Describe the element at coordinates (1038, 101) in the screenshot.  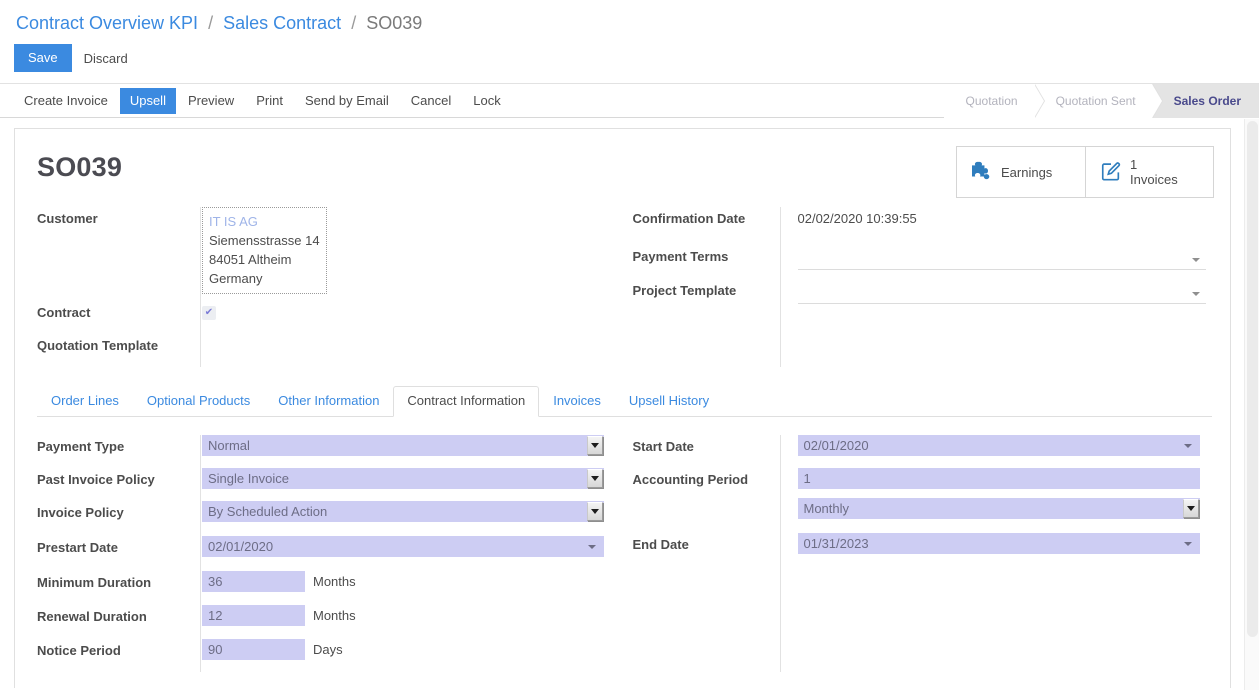
I see `status-step-notch` at that location.